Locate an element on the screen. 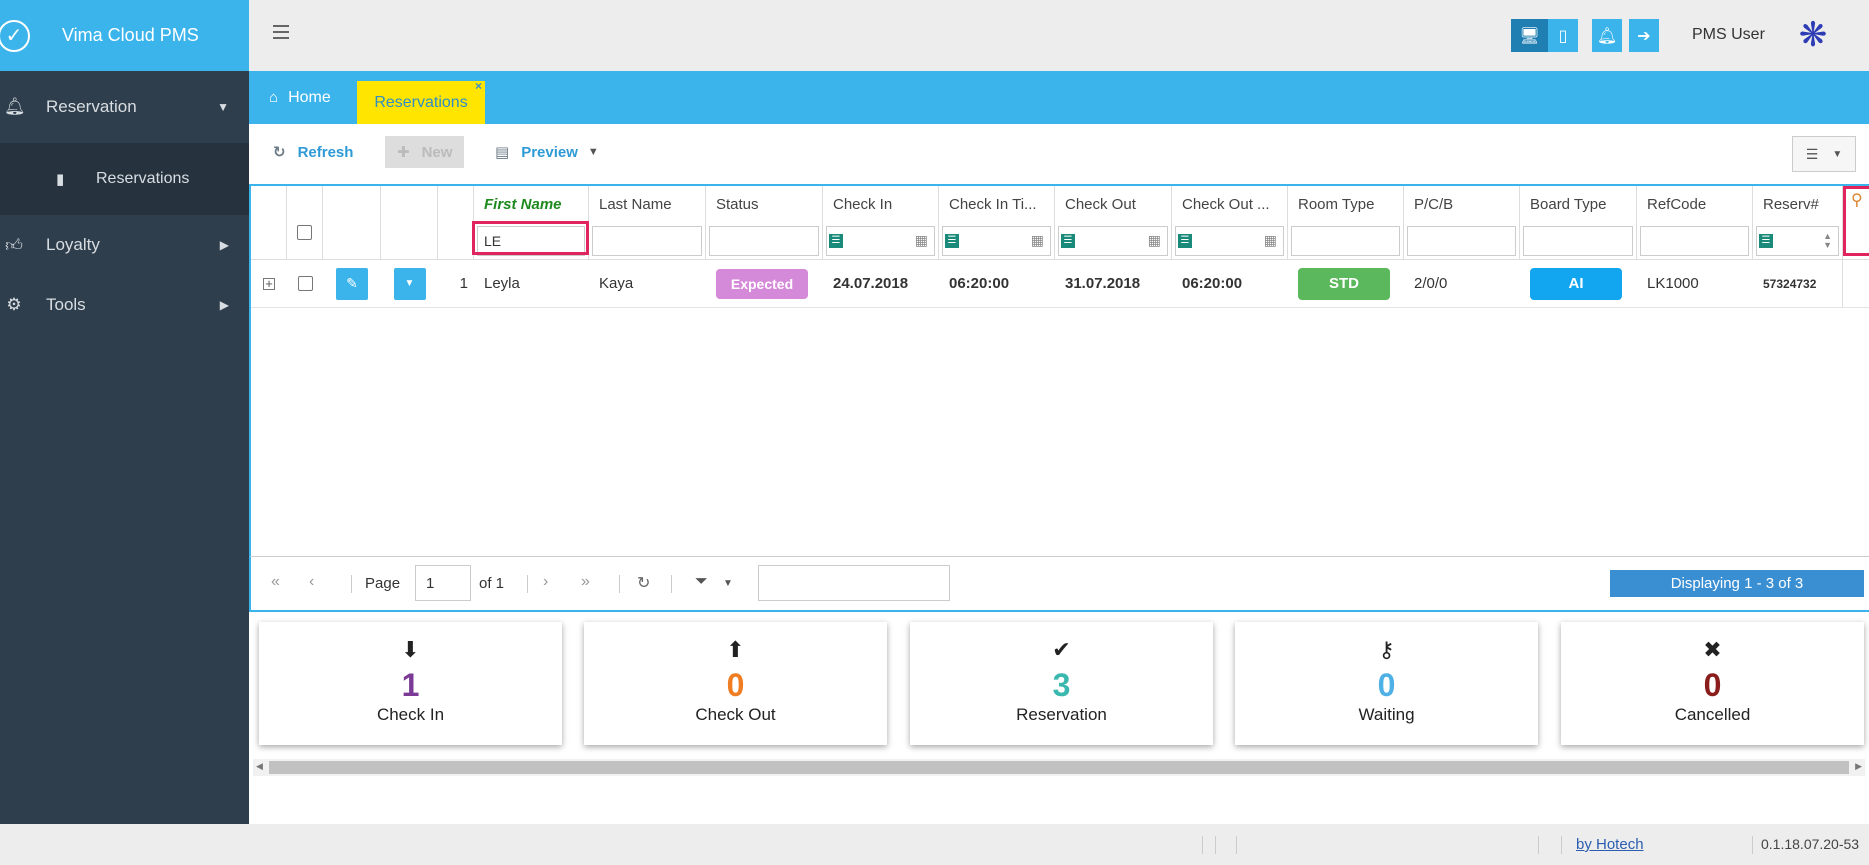 The image size is (1869, 865). stat-card-check-out: ⬆ 0 Check Out is located at coordinates (735, 683).